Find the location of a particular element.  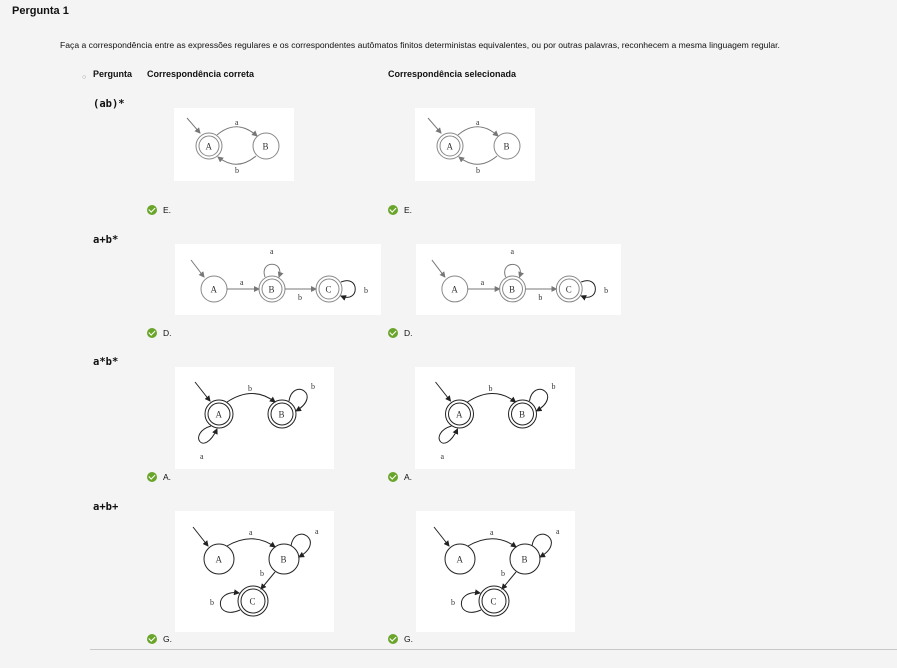

row-3-expression: a*b* is located at coordinates (106, 362).